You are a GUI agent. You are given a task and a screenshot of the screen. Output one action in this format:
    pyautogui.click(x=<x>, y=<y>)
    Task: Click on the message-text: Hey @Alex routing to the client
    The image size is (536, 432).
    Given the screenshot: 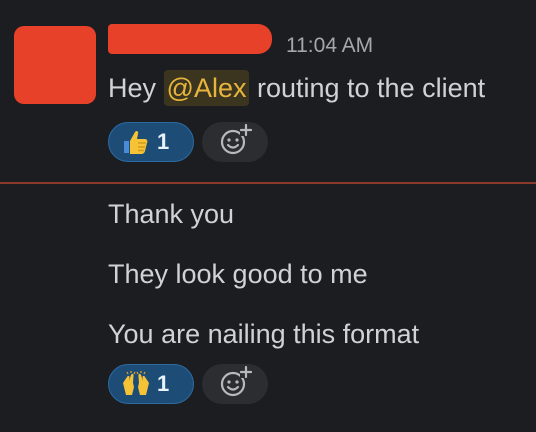 What is the action you would take?
    pyautogui.click(x=296, y=88)
    